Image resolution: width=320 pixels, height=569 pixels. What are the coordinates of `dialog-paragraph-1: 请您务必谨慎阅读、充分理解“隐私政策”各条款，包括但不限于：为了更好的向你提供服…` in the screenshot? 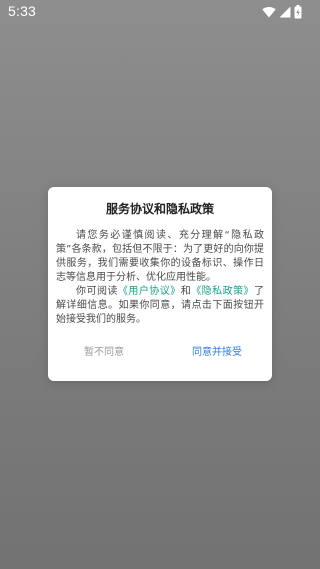 It's located at (160, 256).